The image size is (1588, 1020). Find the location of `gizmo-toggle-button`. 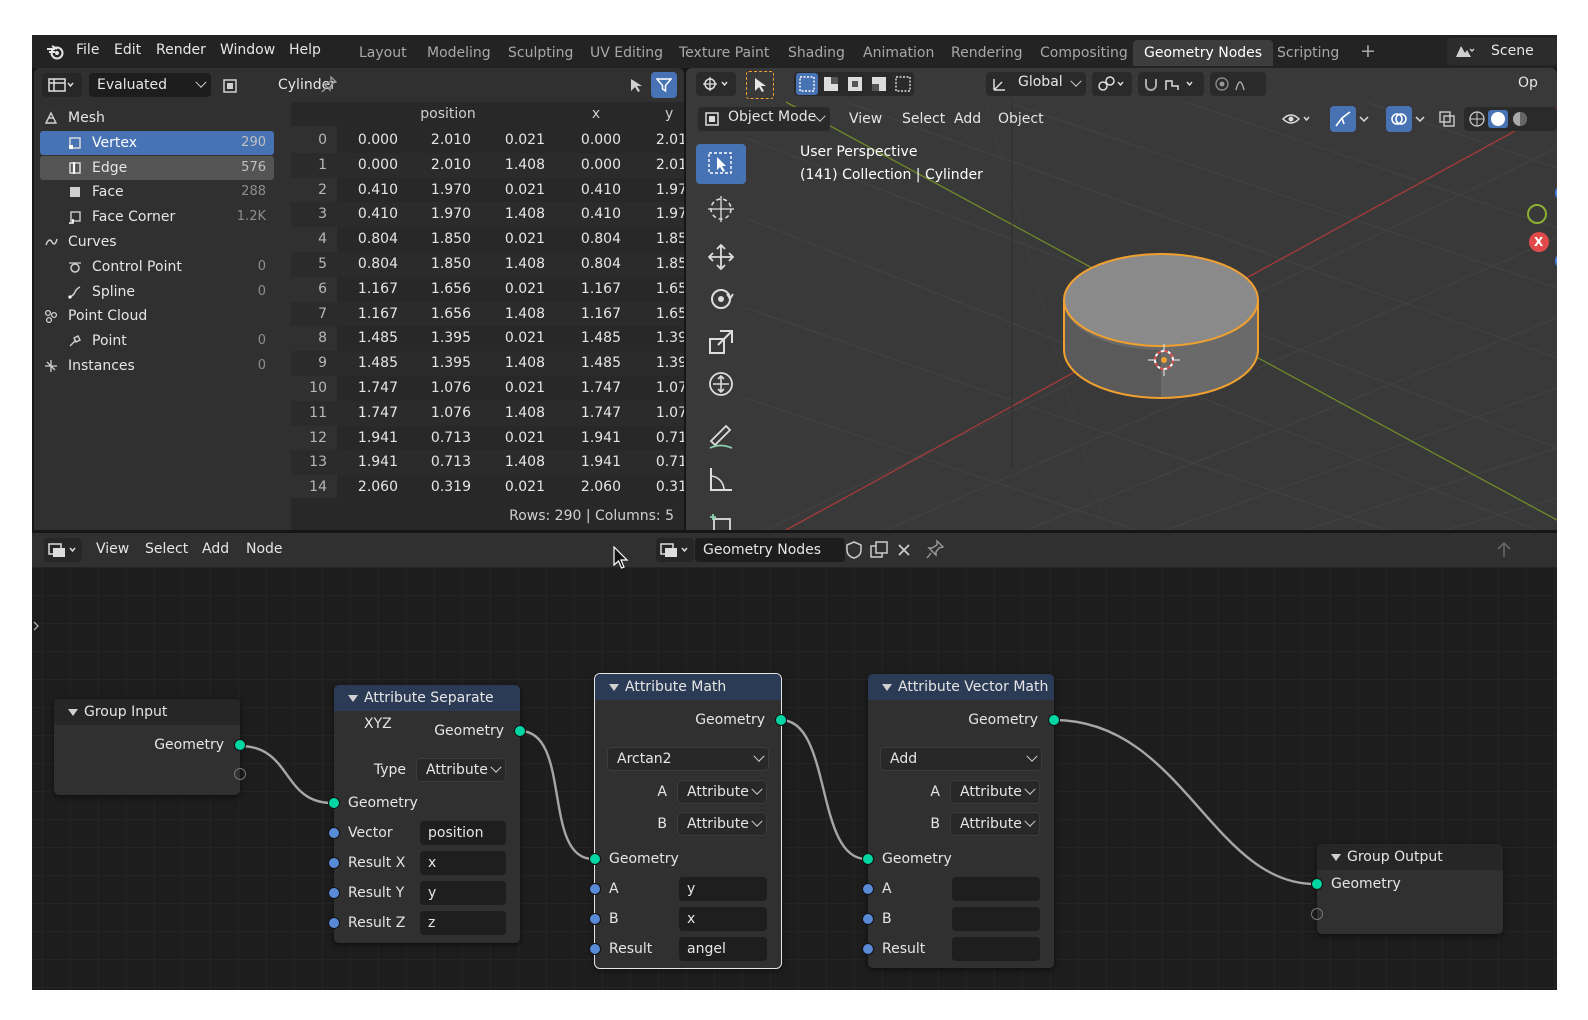

gizmo-toggle-button is located at coordinates (1343, 119).